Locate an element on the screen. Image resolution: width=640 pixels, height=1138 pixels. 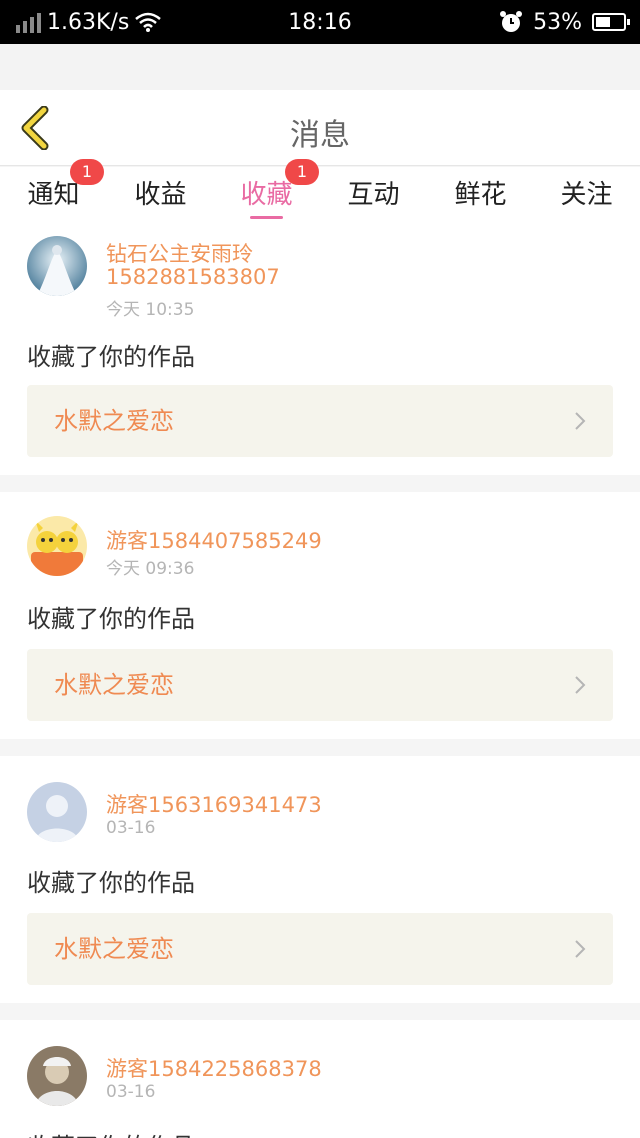
tab-label: 收益 is located at coordinates (160, 195).